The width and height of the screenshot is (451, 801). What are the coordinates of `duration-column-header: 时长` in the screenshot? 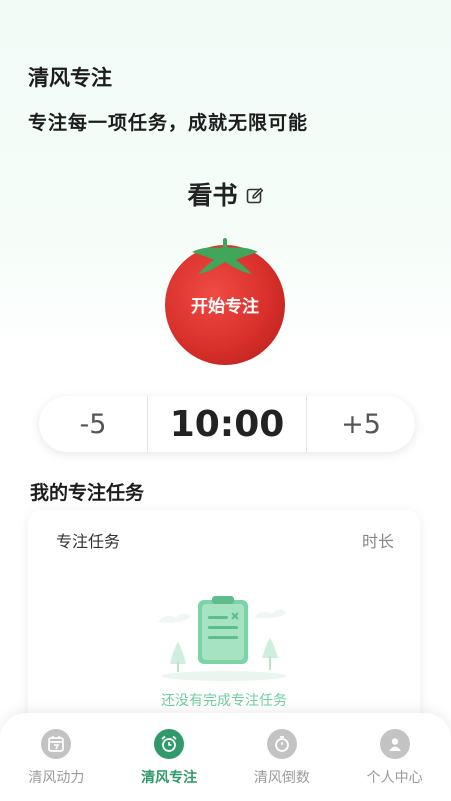 It's located at (377, 541).